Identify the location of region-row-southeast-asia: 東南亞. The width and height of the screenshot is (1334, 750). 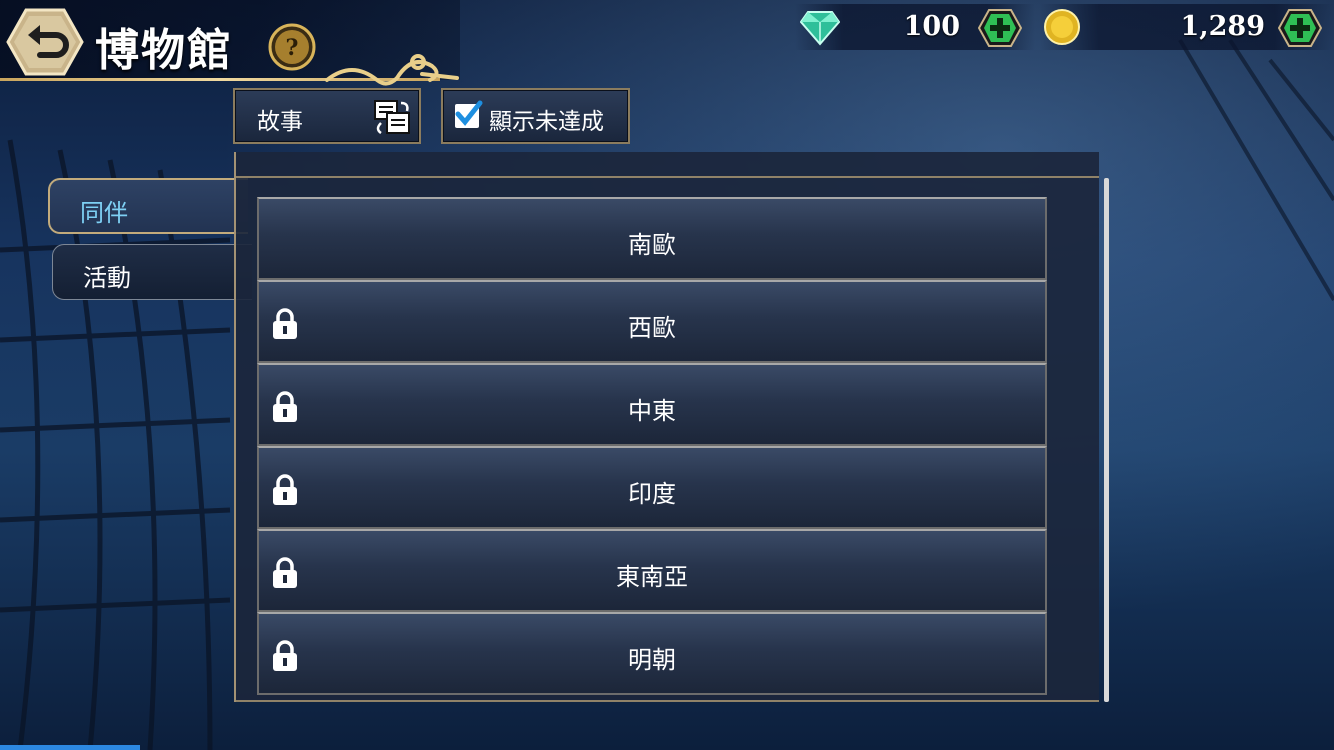
(652, 570).